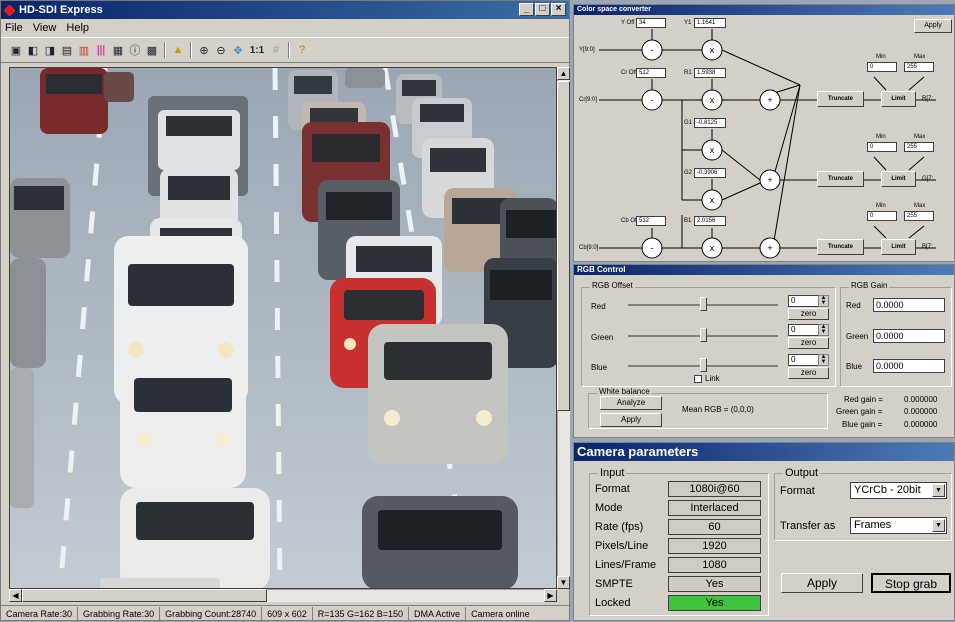 This screenshot has width=955, height=622. Describe the element at coordinates (710, 23) in the screenshot. I see `y1-field: 1.1641` at that location.